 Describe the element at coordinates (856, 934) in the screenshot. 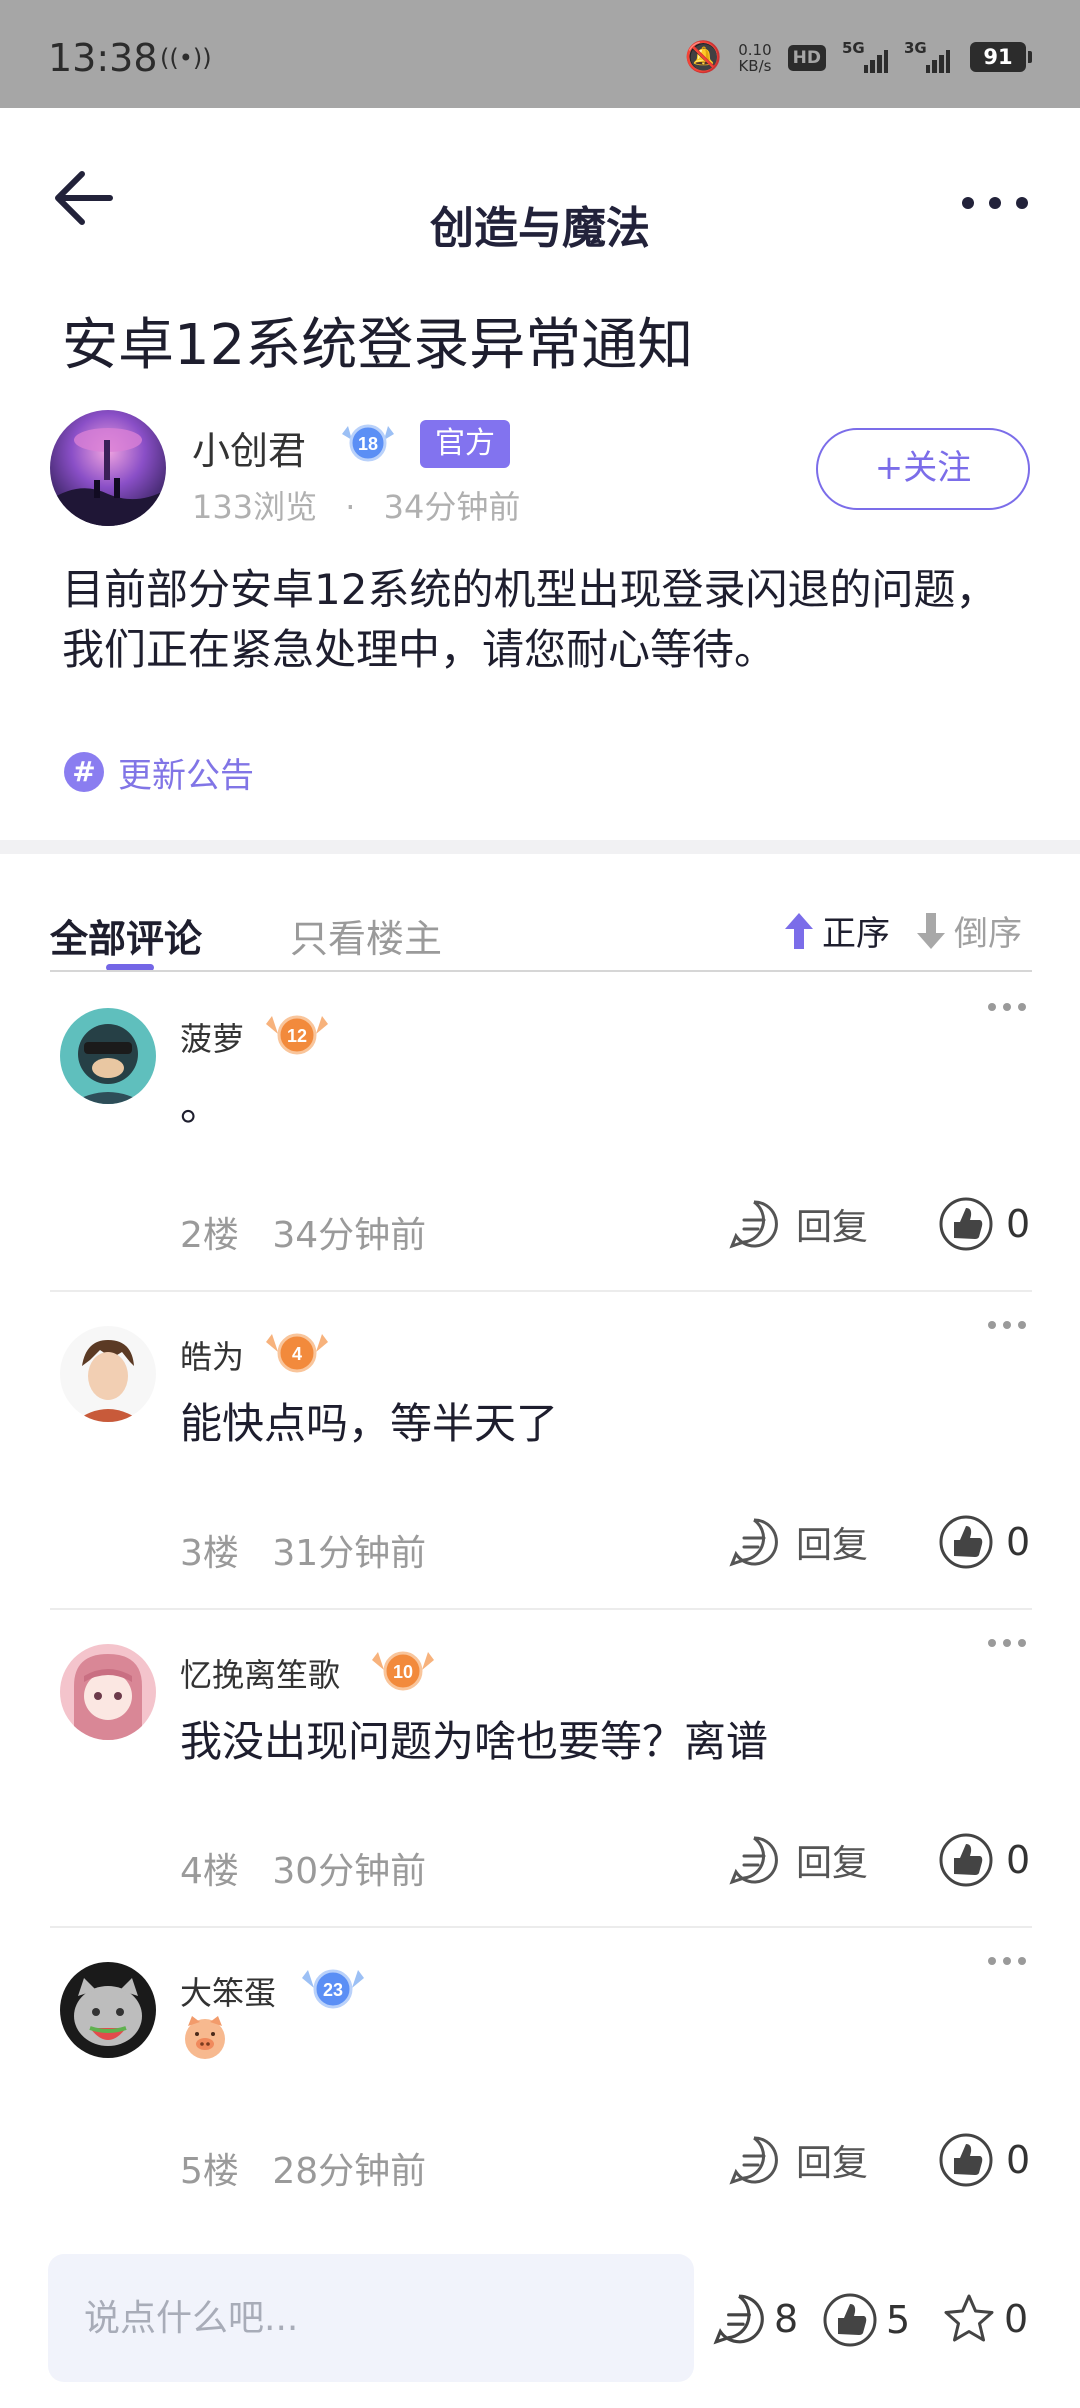

I see `sort-asc-label: 正序` at that location.